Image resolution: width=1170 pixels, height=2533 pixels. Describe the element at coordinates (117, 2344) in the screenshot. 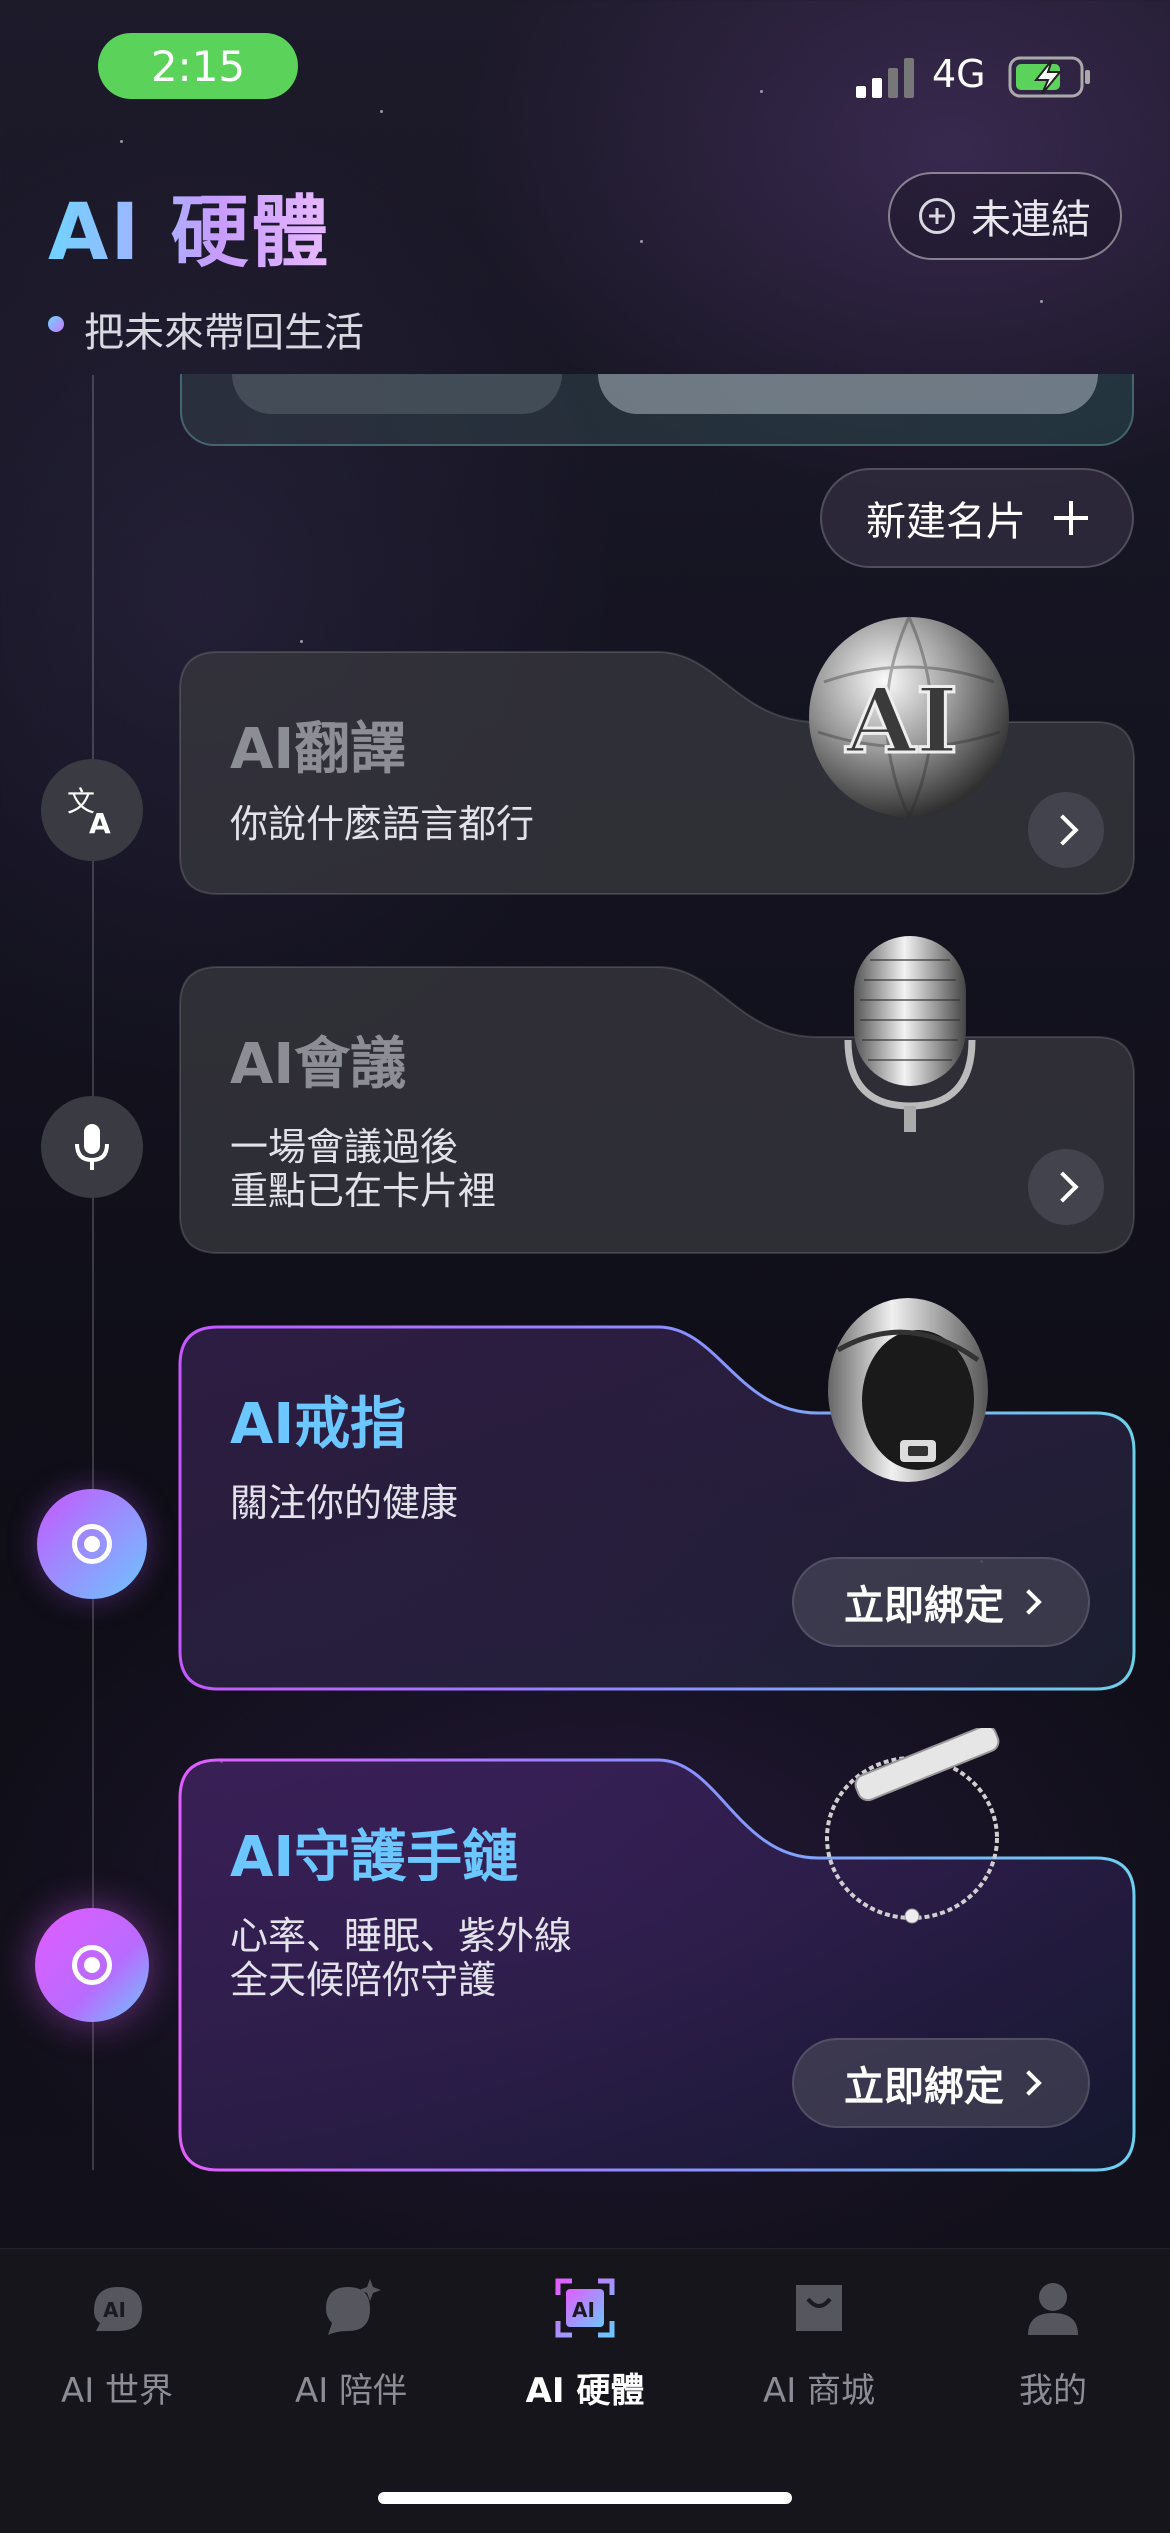

I see `nav-tab-ai-world: AI AI 世界` at that location.